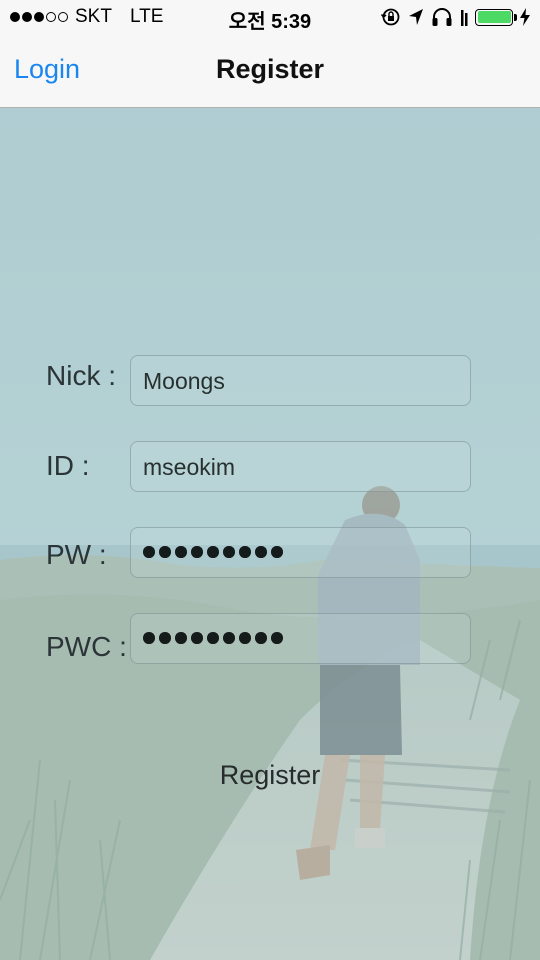 The image size is (540, 960). Describe the element at coordinates (189, 467) in the screenshot. I see `id-value: mseokim` at that location.